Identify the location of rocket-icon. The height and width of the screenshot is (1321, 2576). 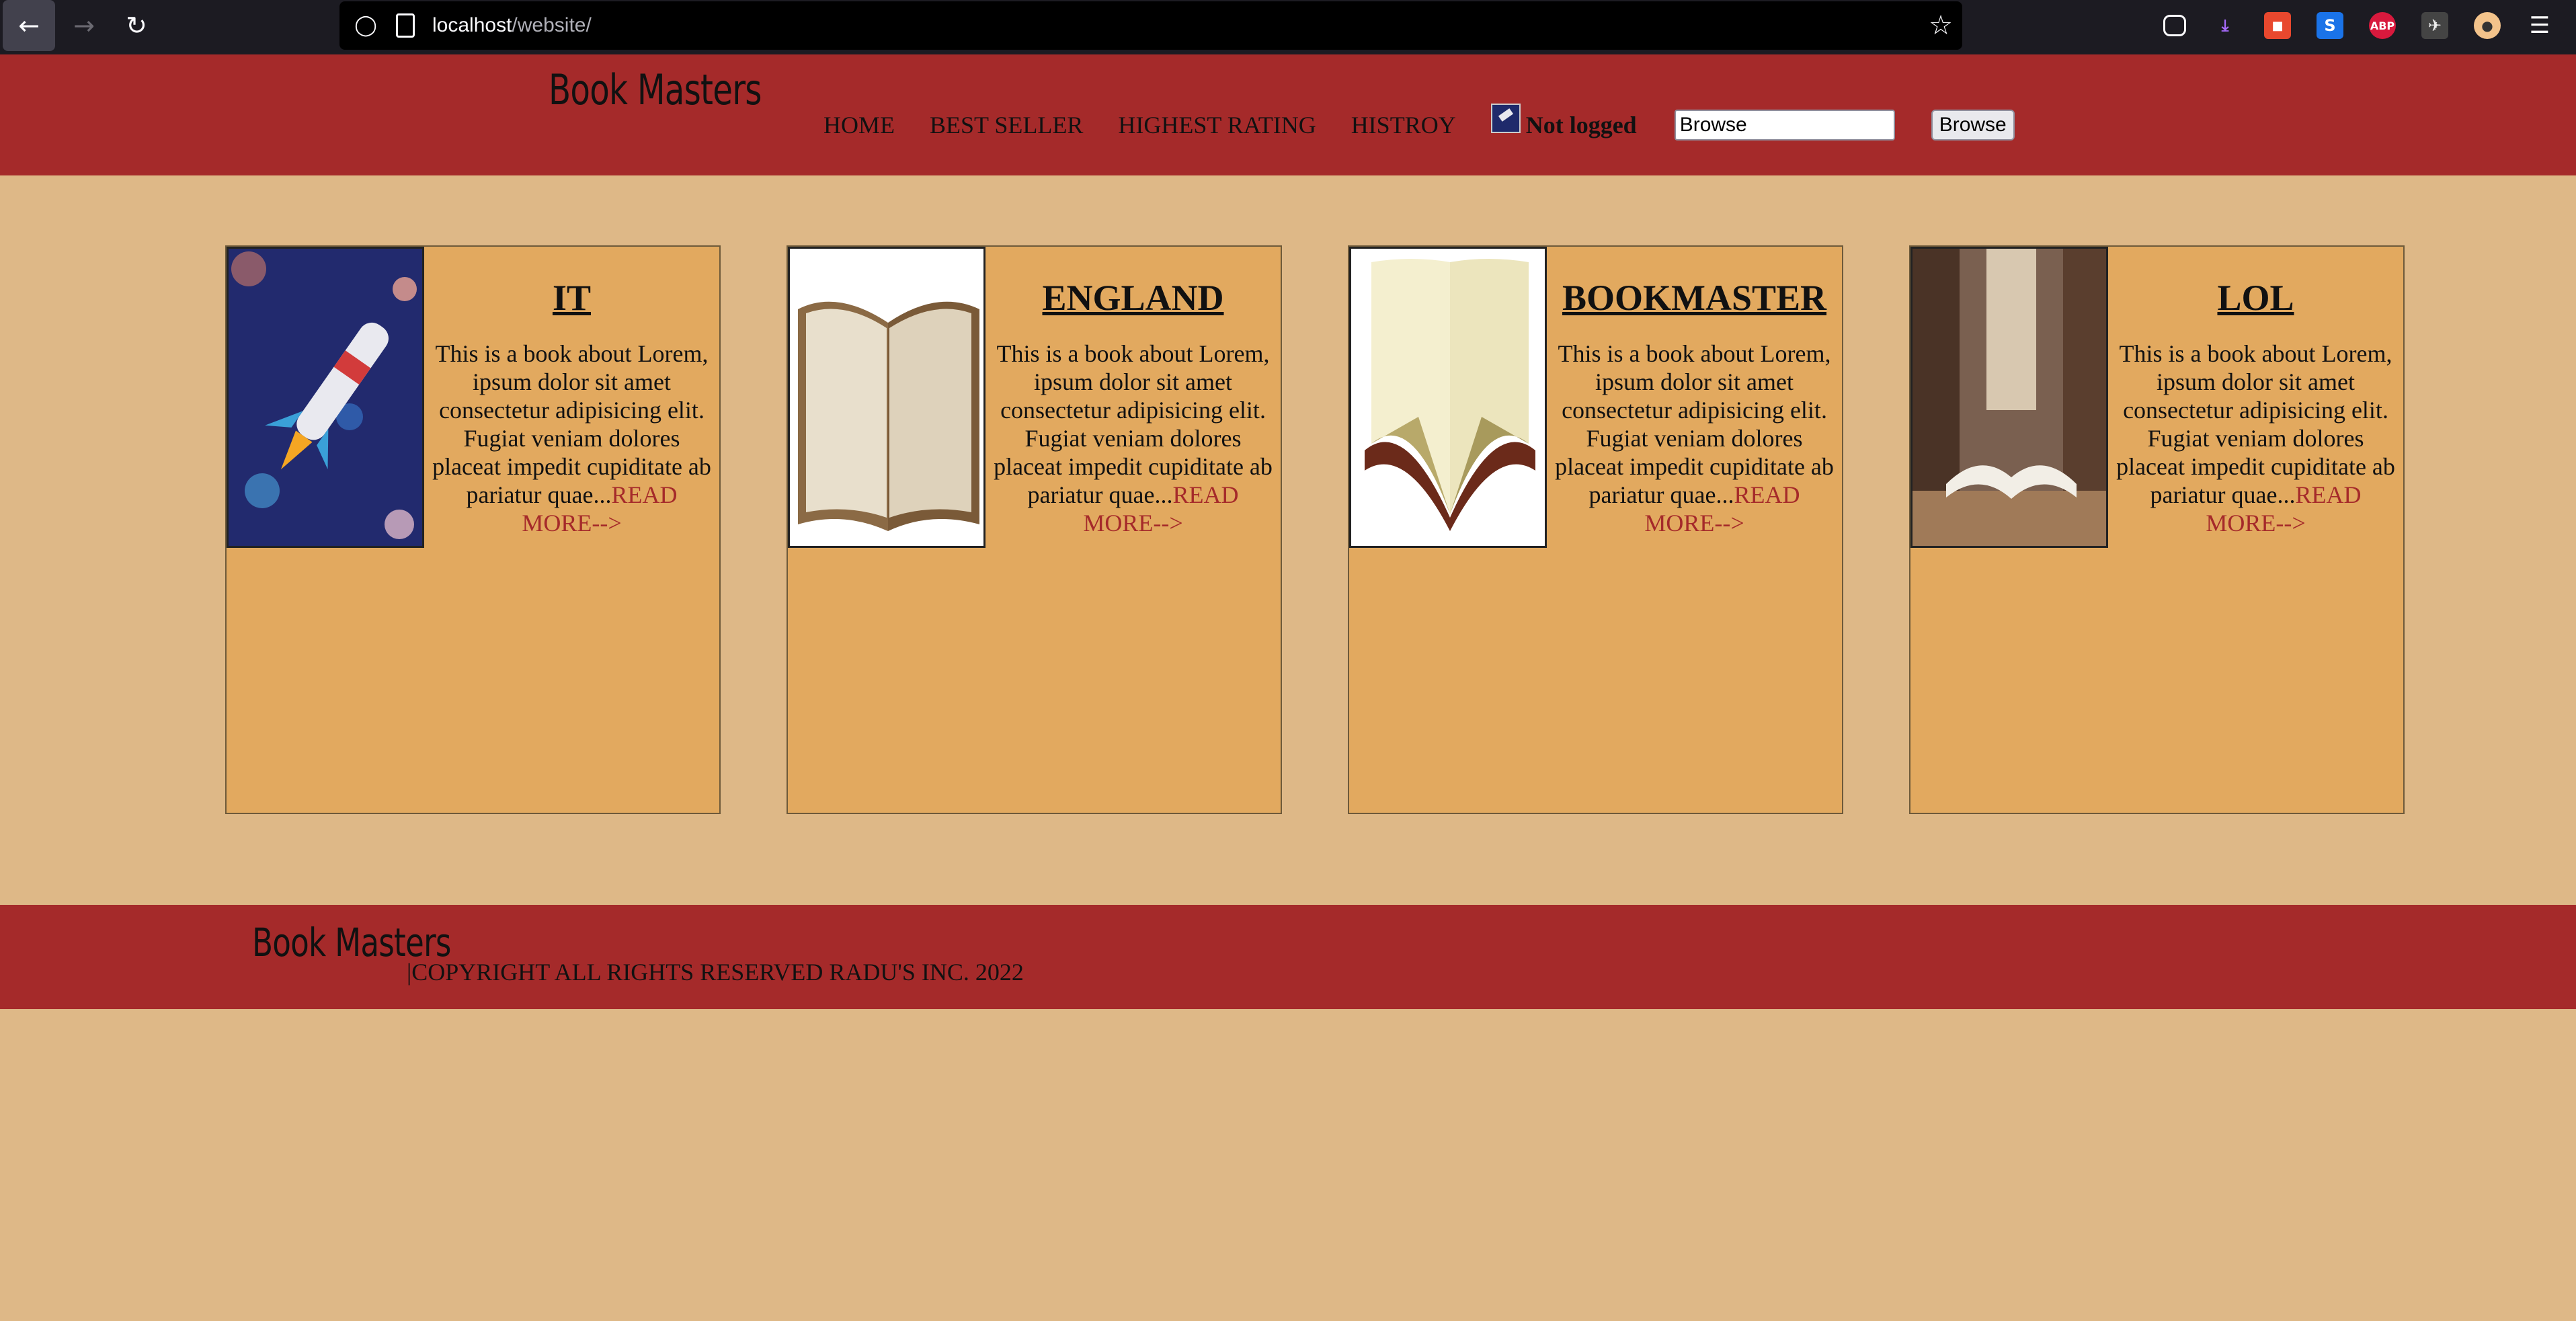
(325, 397).